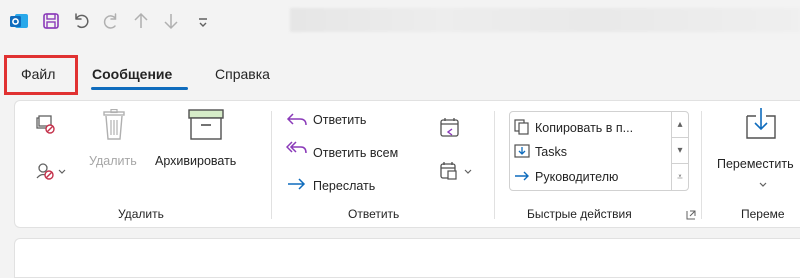 The width and height of the screenshot is (800, 278). Describe the element at coordinates (457, 172) in the screenshot. I see `more-respond-icon` at that location.